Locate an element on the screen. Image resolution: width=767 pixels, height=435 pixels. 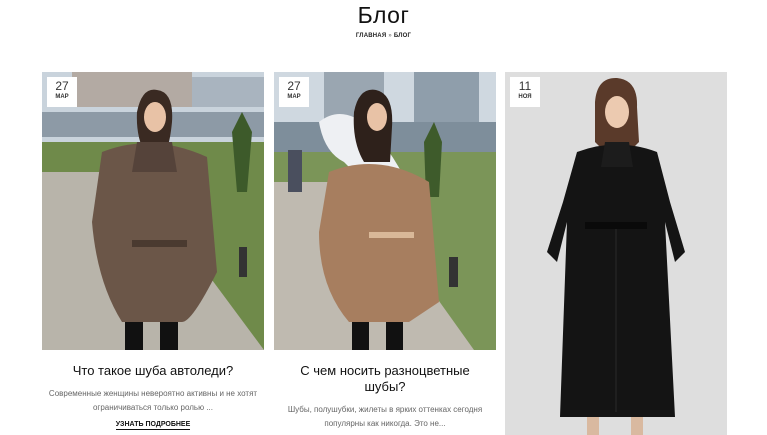
page-title: Блог is located at coordinates (383, 15).